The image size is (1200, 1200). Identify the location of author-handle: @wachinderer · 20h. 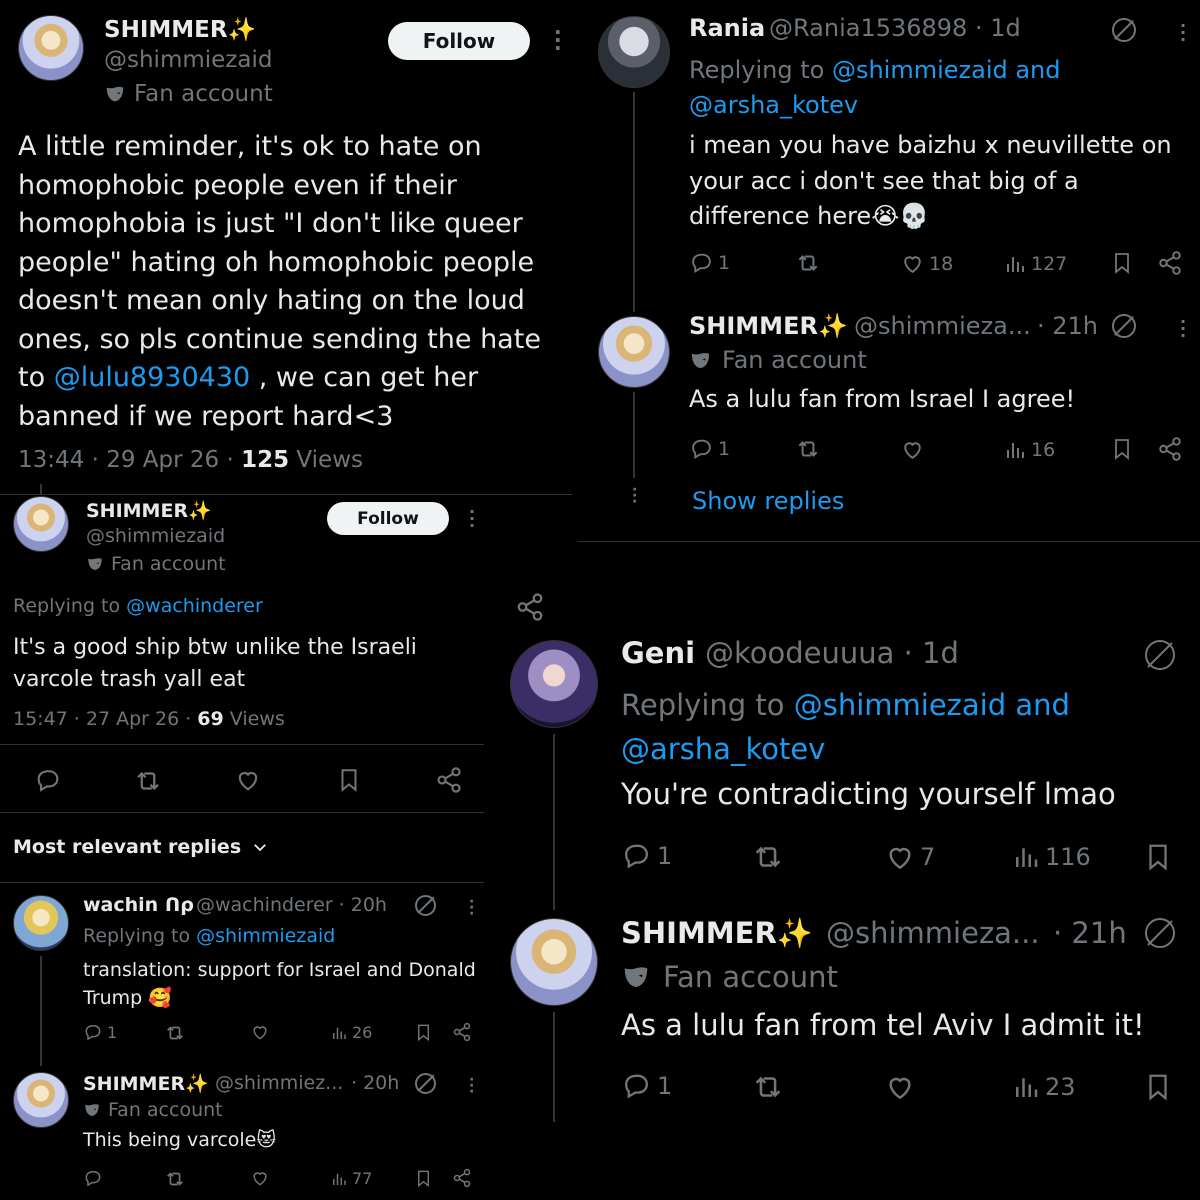
(291, 905).